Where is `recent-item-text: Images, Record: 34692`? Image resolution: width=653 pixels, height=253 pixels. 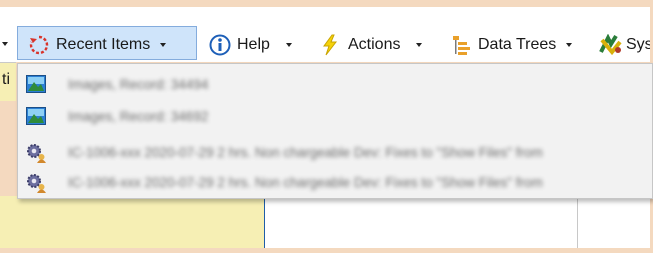
recent-item-text: Images, Record: 34692 is located at coordinates (138, 116).